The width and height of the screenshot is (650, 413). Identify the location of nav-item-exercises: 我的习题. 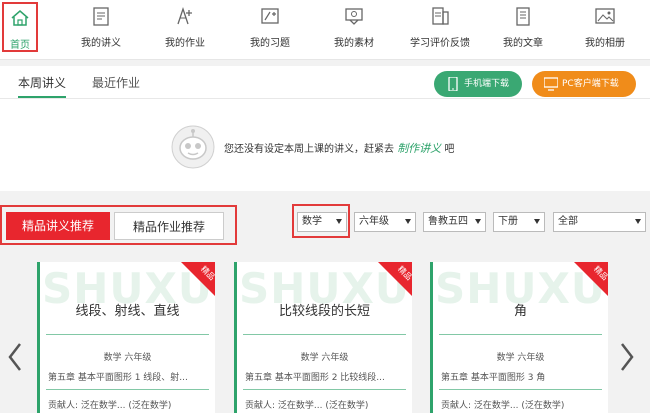
(270, 30).